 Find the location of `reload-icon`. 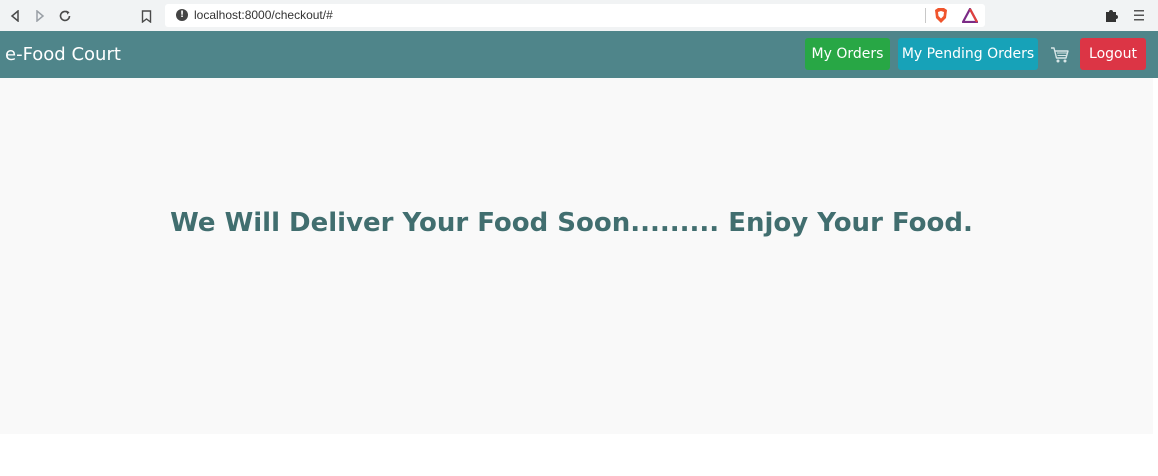

reload-icon is located at coordinates (65, 16).